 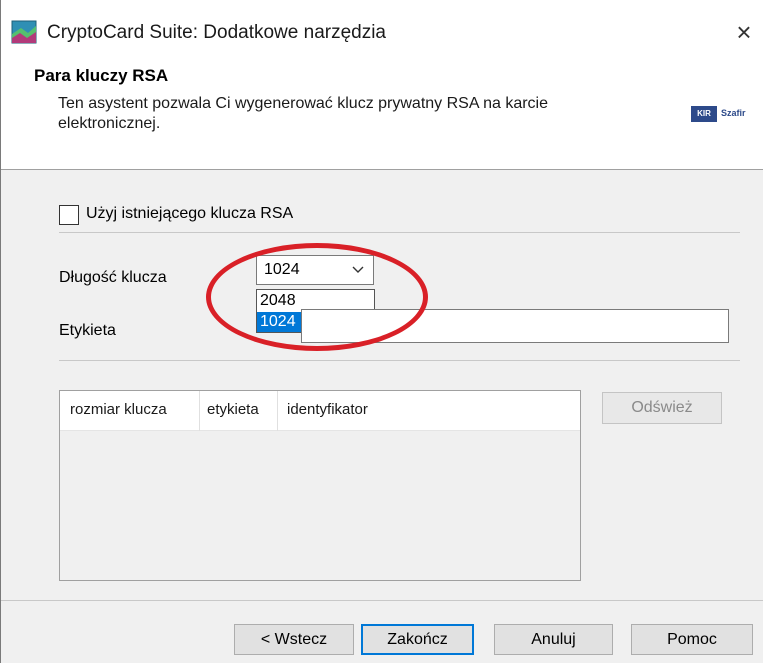 I want to click on kir-szafir-logo: KIR Szafir, so click(x=727, y=114).